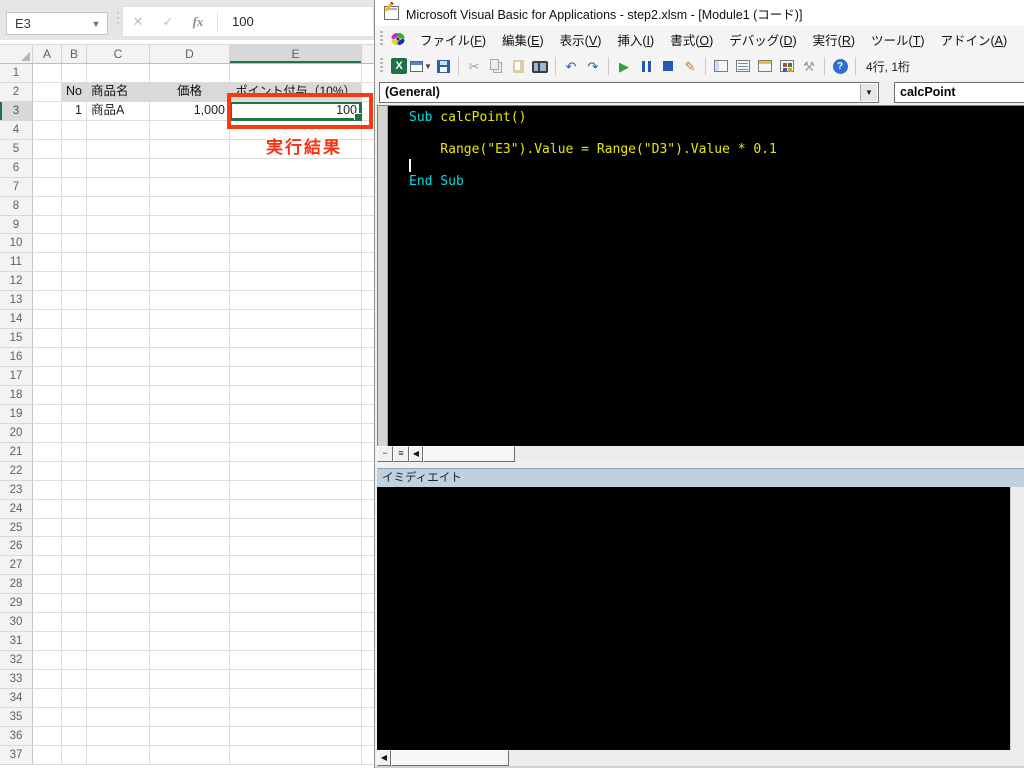 The height and width of the screenshot is (768, 1024). I want to click on menu-8: ツール(T), so click(897, 39).